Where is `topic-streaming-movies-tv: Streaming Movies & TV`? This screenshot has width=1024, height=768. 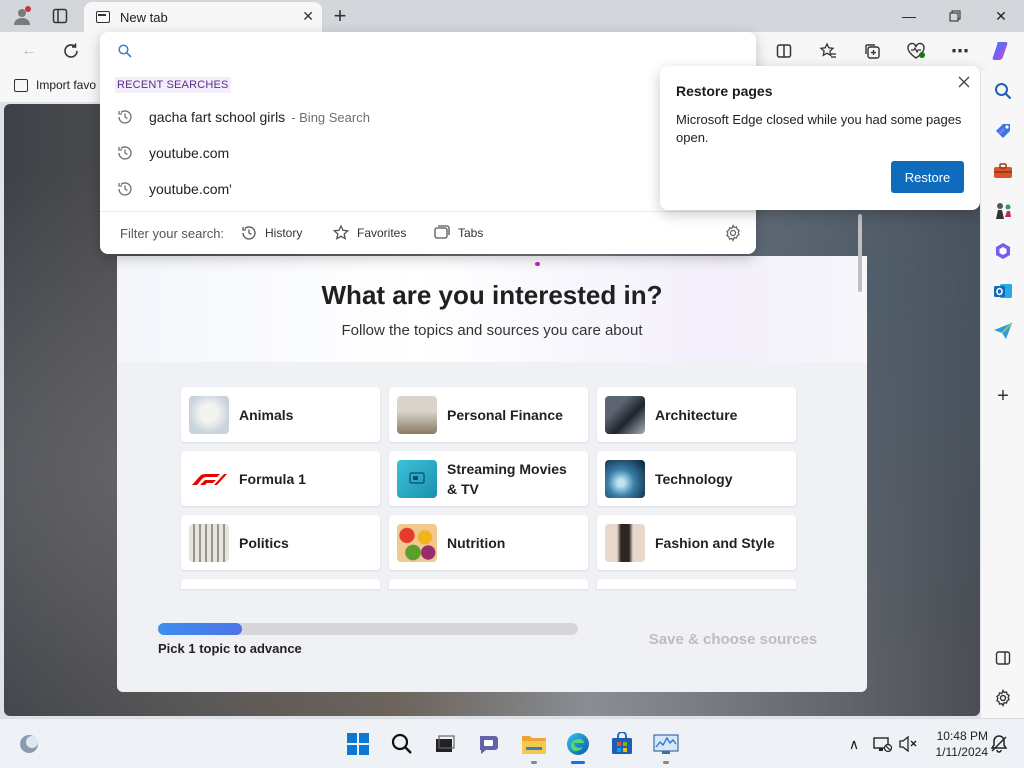
topic-streaming-movies-tv: Streaming Movies & TV is located at coordinates (488, 478).